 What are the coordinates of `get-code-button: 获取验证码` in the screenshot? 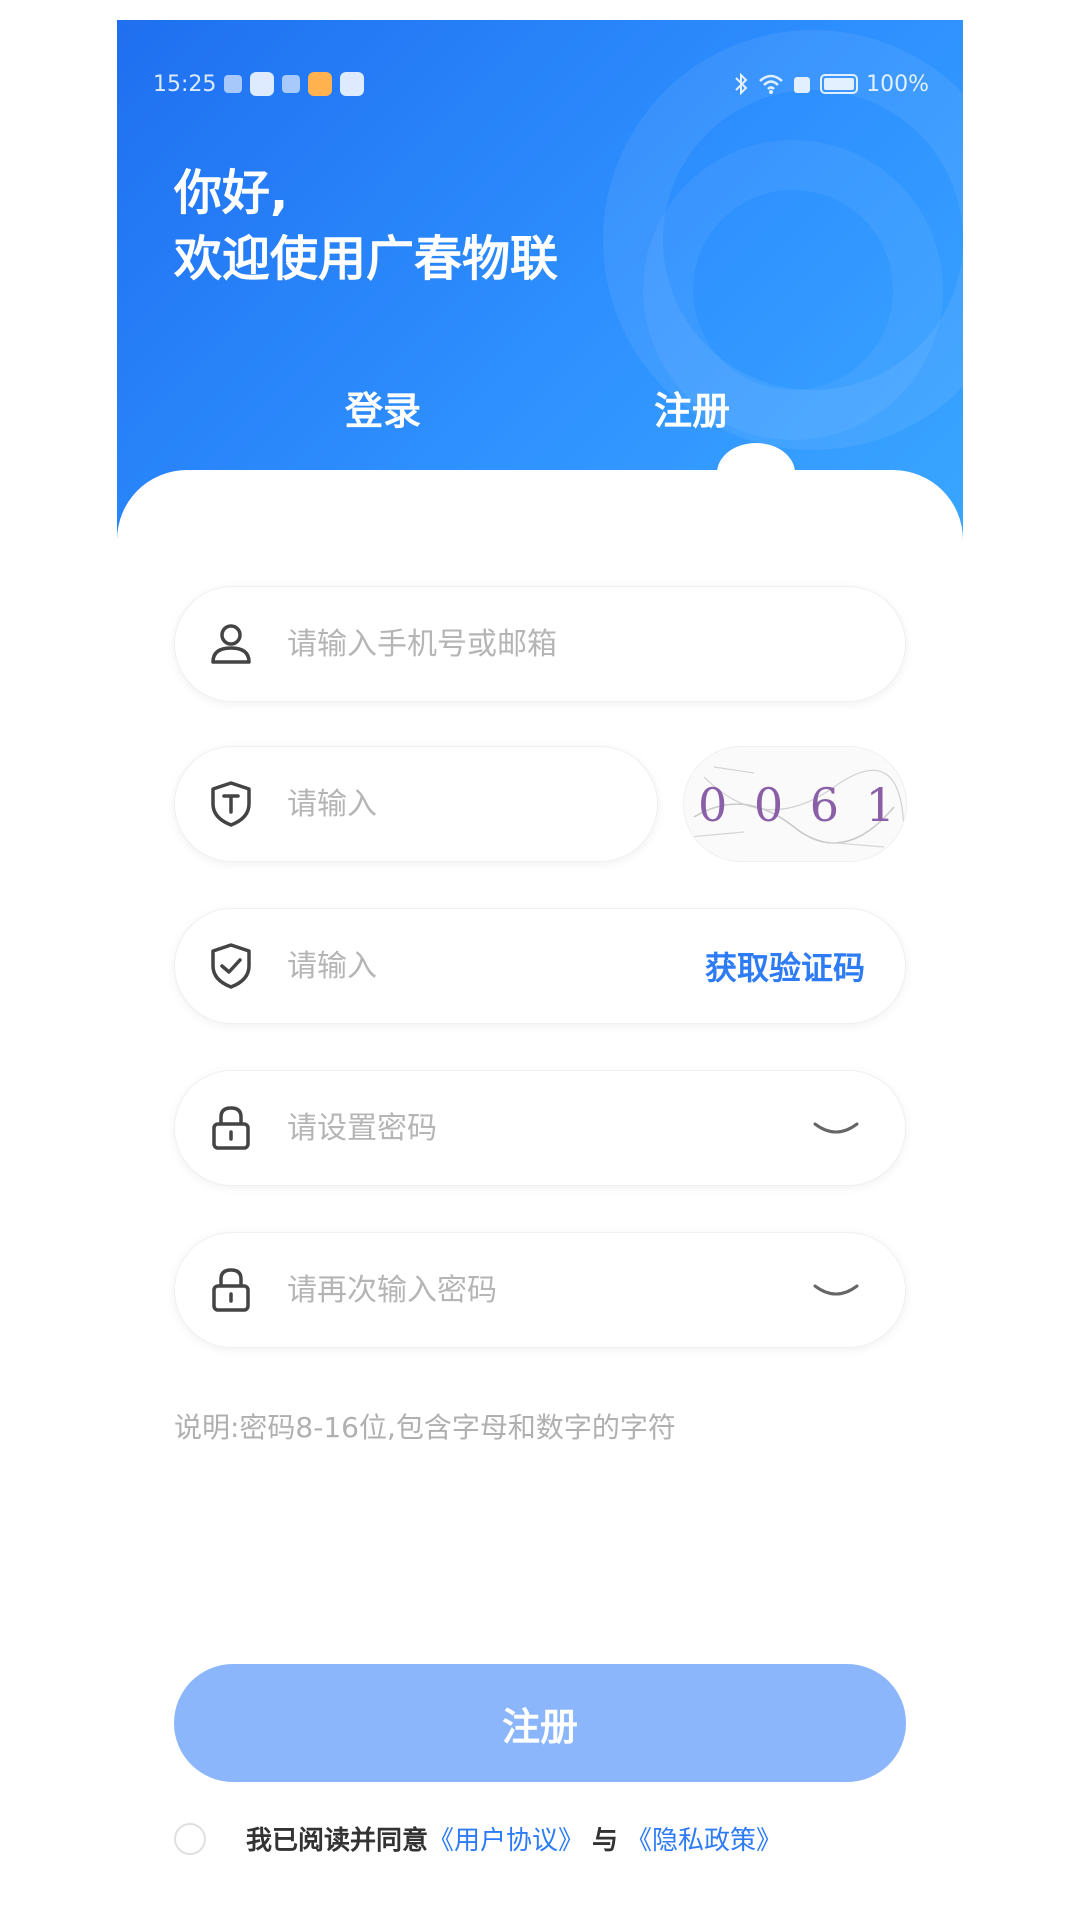 It's located at (785, 966).